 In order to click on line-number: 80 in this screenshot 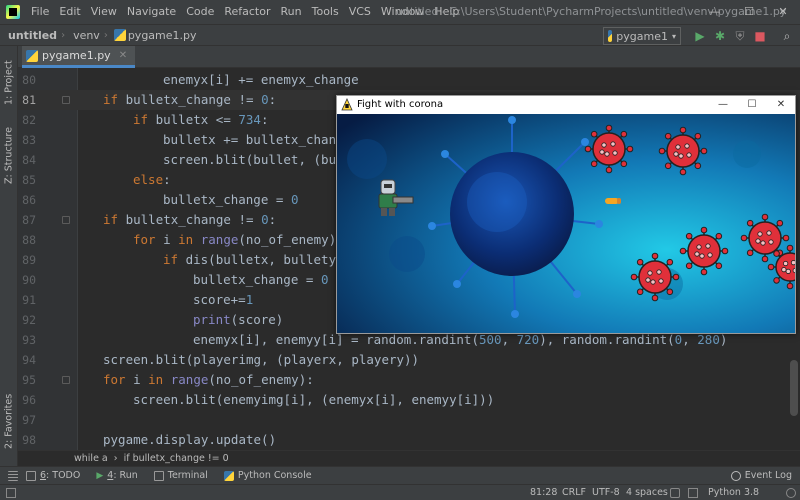, I will do `click(29, 80)`.